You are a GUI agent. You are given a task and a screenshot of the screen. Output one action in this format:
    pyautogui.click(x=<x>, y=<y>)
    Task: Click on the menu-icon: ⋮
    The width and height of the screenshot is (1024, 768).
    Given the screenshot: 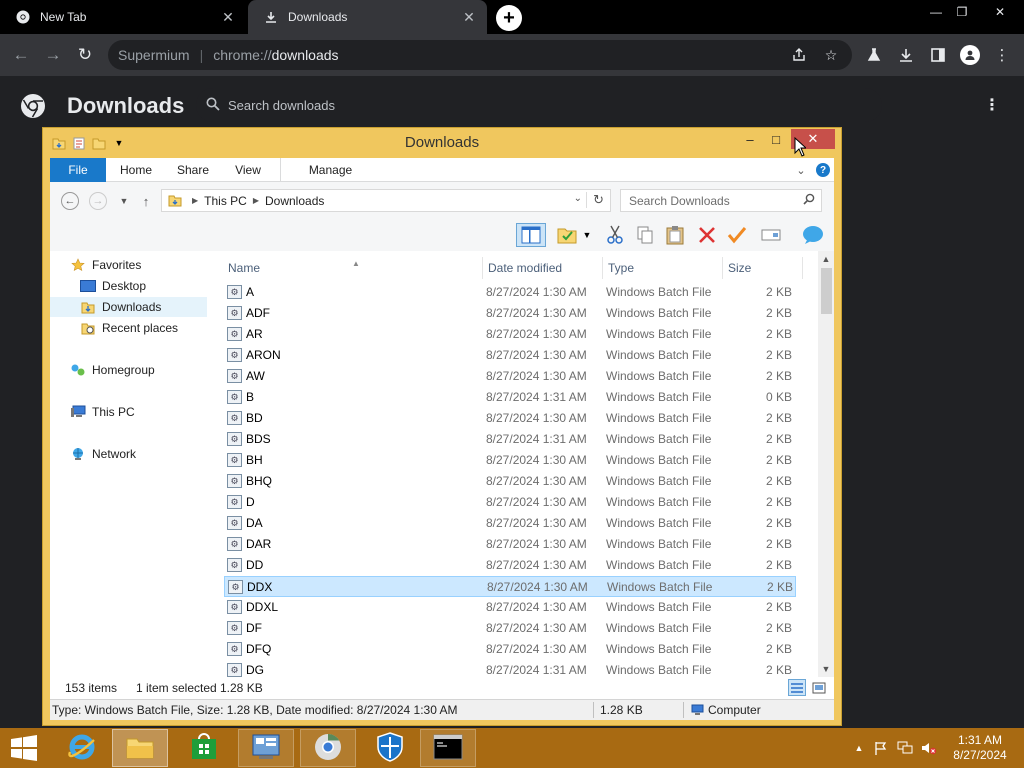 What is the action you would take?
    pyautogui.click(x=1002, y=55)
    